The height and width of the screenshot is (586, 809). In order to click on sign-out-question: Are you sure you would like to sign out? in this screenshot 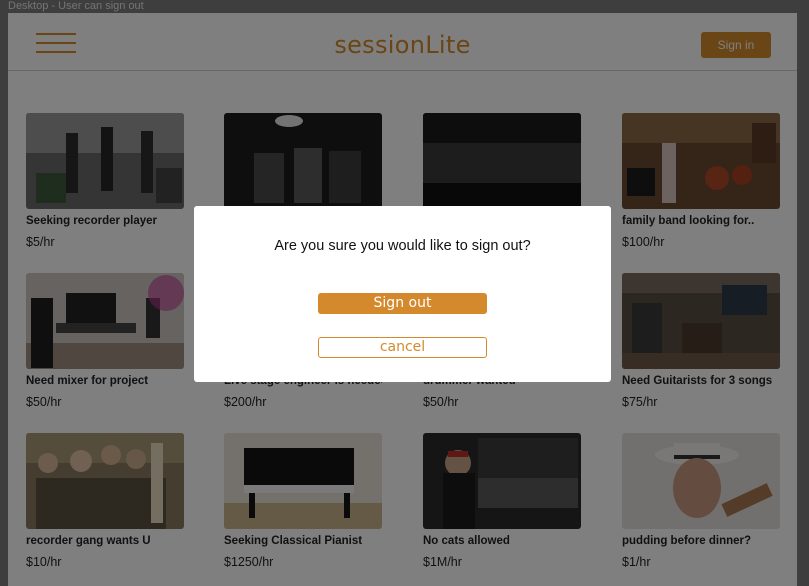, I will do `click(402, 246)`.